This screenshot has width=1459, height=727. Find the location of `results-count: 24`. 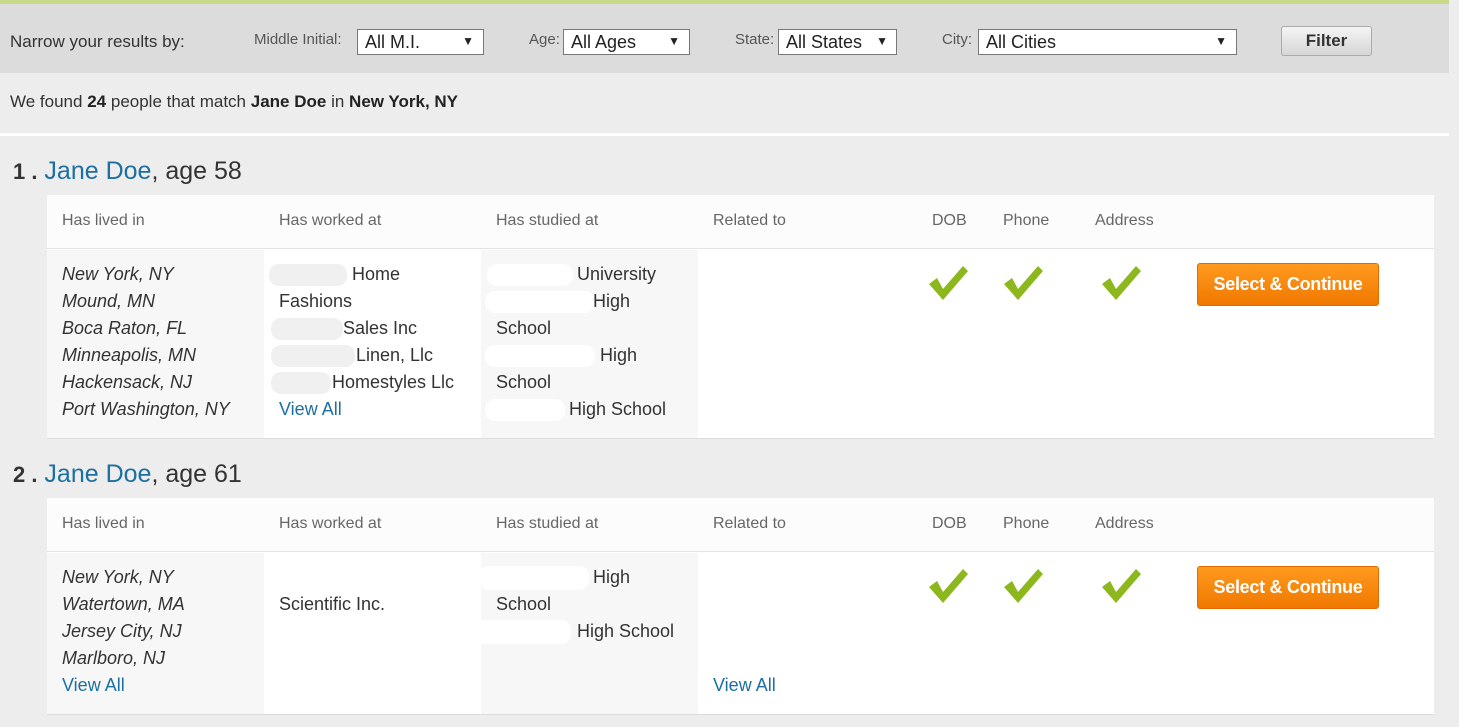

results-count: 24 is located at coordinates (97, 101).